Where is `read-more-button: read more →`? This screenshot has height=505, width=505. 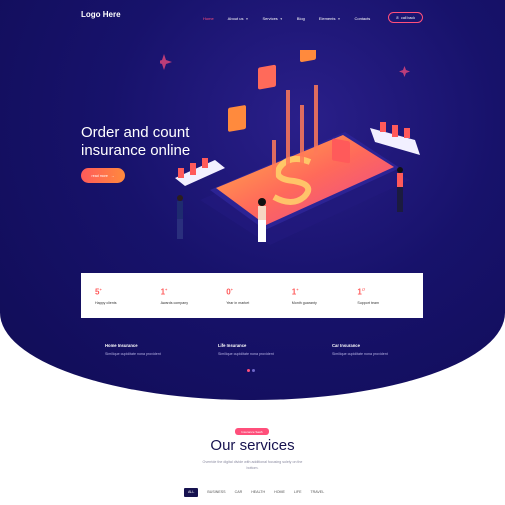
read-more-button: read more → is located at coordinates (103, 175).